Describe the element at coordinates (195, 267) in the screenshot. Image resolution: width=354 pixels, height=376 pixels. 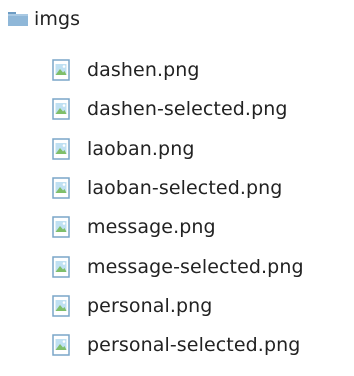
I see `file-label: message-selected.png` at that location.